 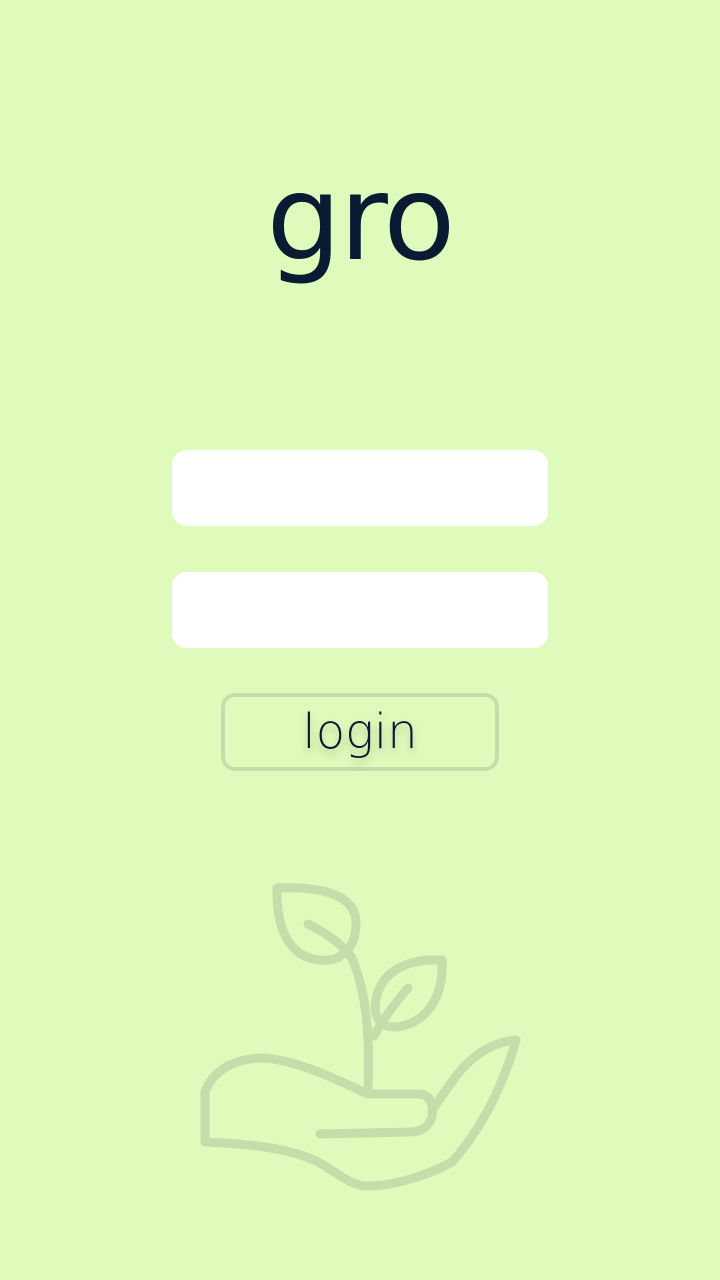 I want to click on app-title: gro, so click(x=360, y=218).